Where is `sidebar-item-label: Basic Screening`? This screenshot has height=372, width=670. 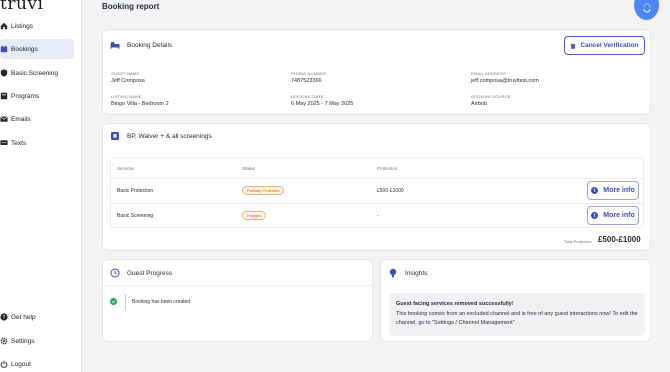
sidebar-item-label: Basic Screening is located at coordinates (34, 73).